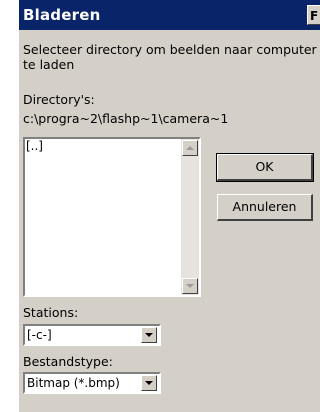 The height and width of the screenshot is (412, 320). I want to click on drive-select: [-c-], so click(92, 335).